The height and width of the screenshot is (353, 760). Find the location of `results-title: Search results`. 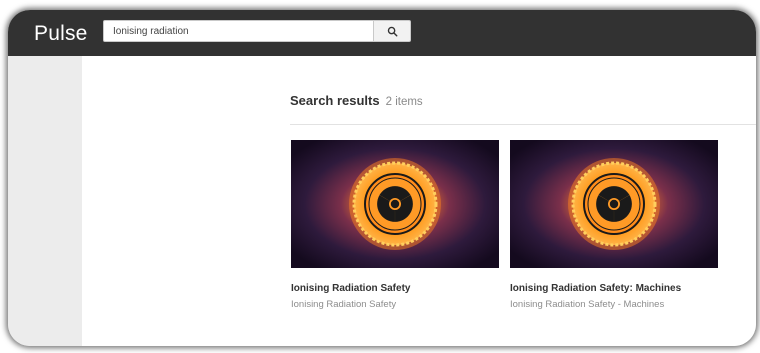

results-title: Search results is located at coordinates (335, 100).